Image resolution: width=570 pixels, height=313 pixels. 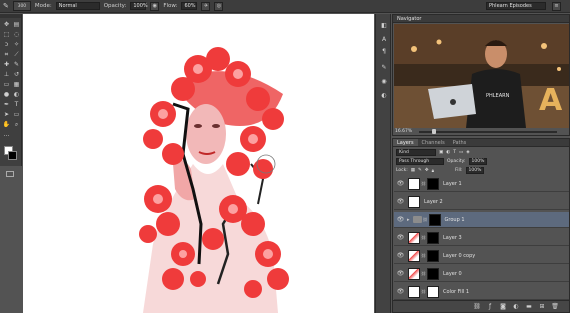 What do you see at coordinates (475, 170) in the screenshot?
I see `fill-field: 100%` at bounding box center [475, 170].